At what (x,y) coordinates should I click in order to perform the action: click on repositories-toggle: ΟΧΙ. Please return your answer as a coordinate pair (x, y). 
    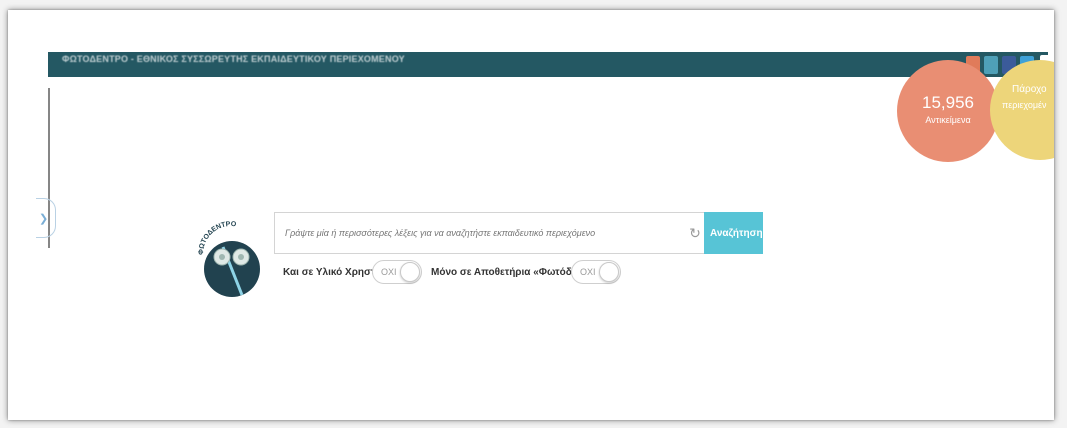
    Looking at the image, I should click on (596, 272).